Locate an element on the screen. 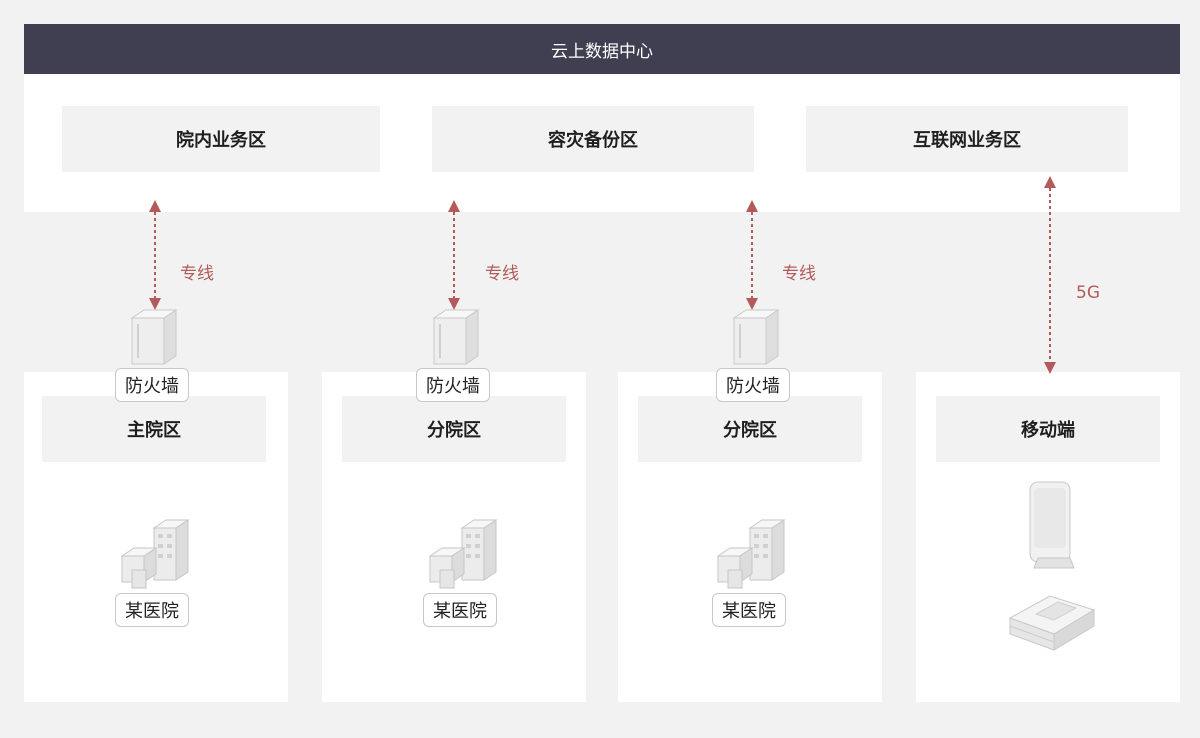  link-label-leased-line-2: 专线 is located at coordinates (502, 274).